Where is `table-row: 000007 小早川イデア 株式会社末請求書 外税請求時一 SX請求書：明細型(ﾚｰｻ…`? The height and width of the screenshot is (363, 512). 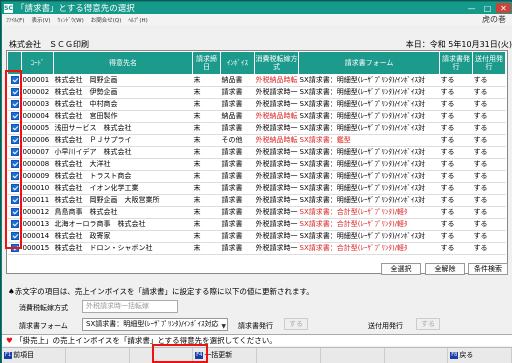 table-row: 000007 小早川イデア 株式会社末請求書 外税請求時一 SX請求書：明細型(ﾚｰｻ… is located at coordinates (256, 152).